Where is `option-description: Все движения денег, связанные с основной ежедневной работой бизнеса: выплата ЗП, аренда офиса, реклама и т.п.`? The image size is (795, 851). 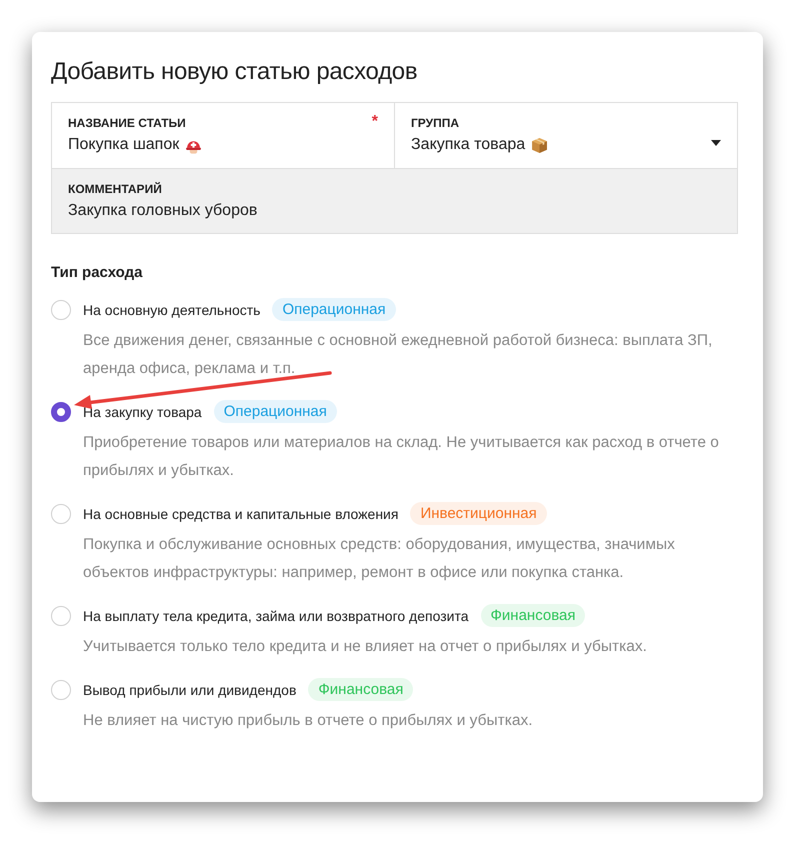 option-description: Все движения денег, связанные с основной ежедневной работой бизнеса: выплата ЗП, аренда офиса, реклама и т.п. is located at coordinates (398, 355).